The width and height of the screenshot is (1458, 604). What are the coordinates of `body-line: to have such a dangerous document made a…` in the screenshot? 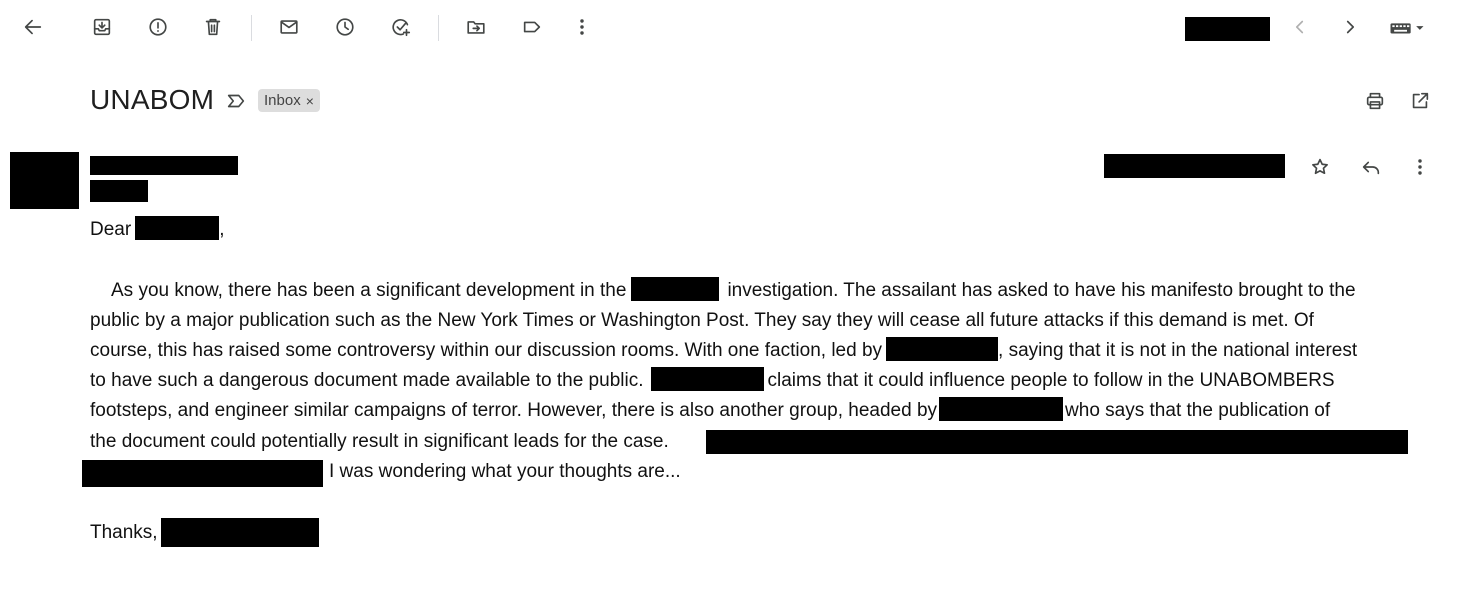 It's located at (762, 381).